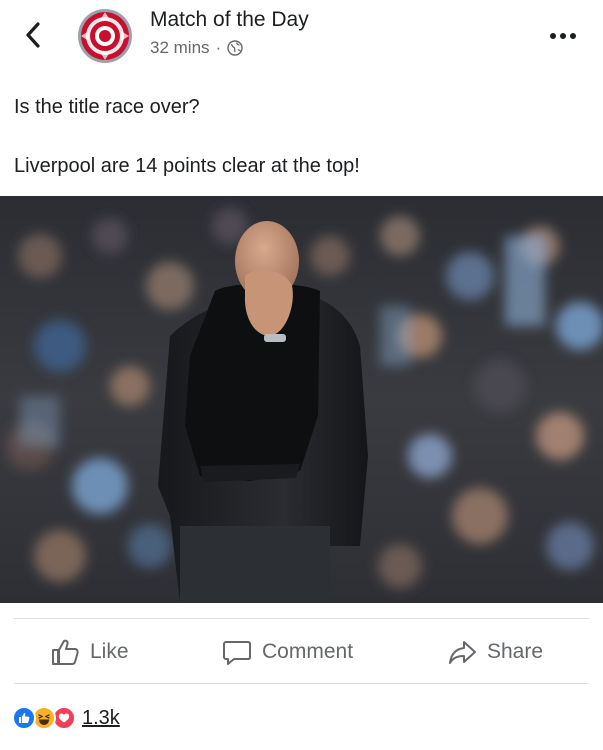 Image resolution: width=603 pixels, height=750 pixels. I want to click on more-horizontal-icon, so click(563, 36).